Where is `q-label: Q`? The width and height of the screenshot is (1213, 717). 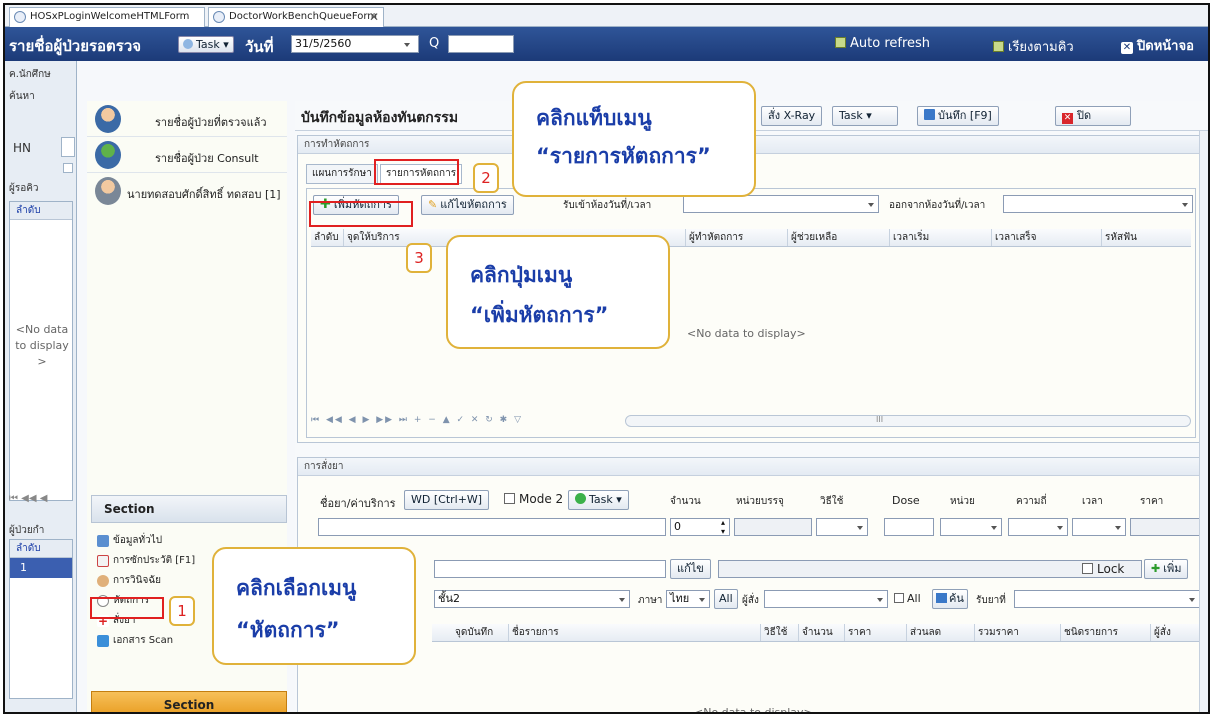
q-label: Q is located at coordinates (434, 43).